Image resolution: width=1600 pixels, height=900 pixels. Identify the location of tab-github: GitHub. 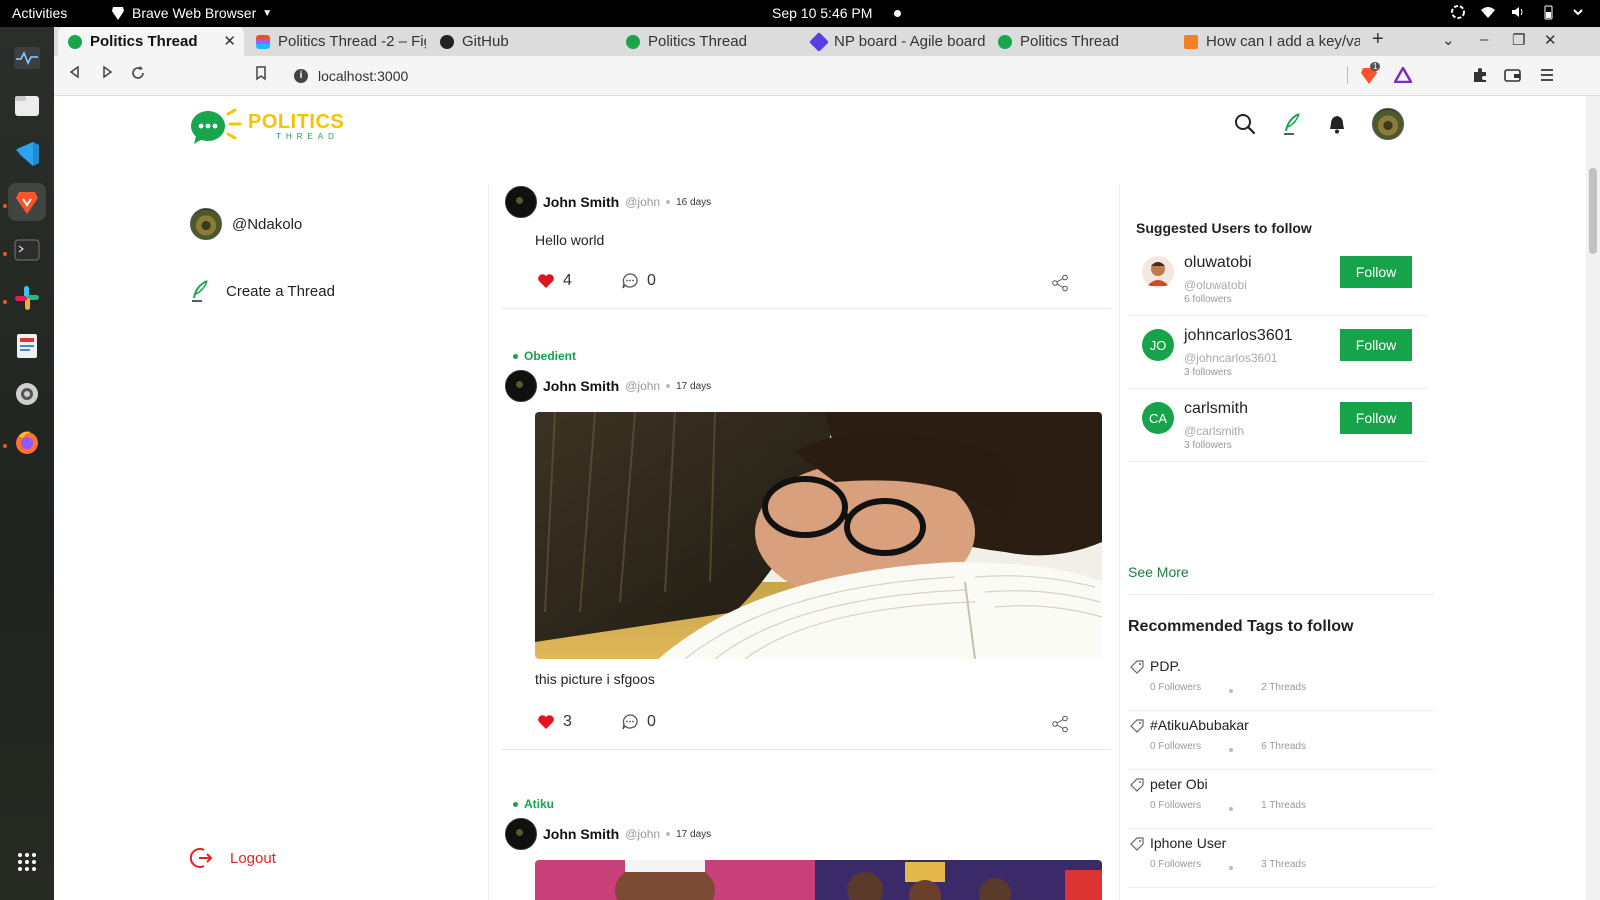
(522, 41).